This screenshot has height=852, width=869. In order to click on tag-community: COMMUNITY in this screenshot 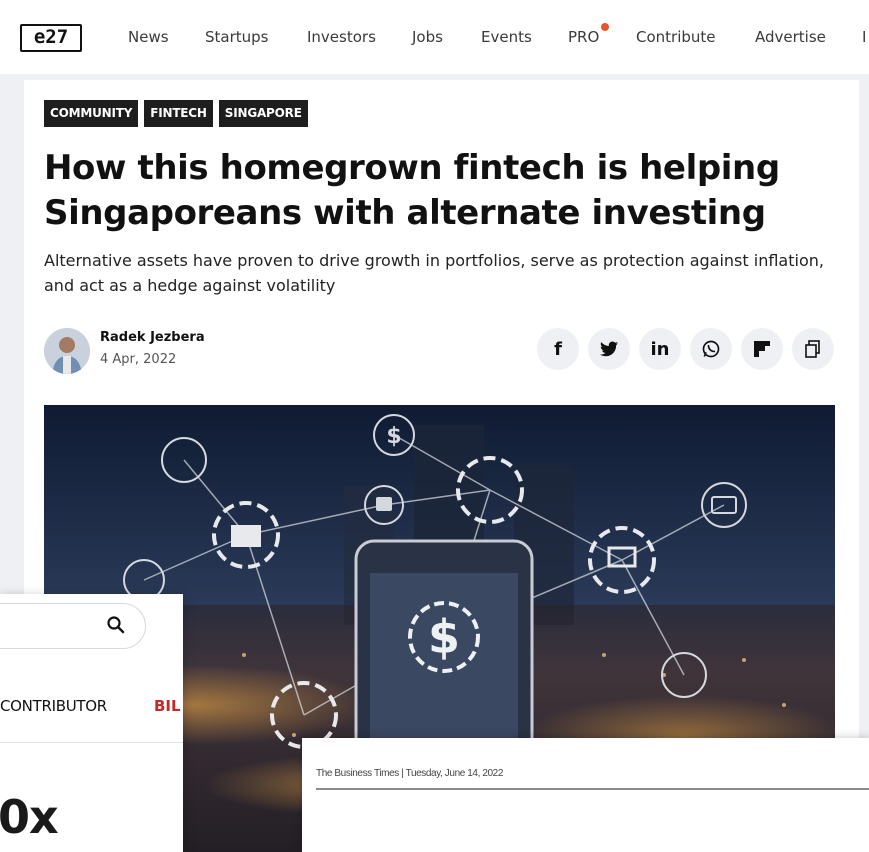, I will do `click(91, 113)`.